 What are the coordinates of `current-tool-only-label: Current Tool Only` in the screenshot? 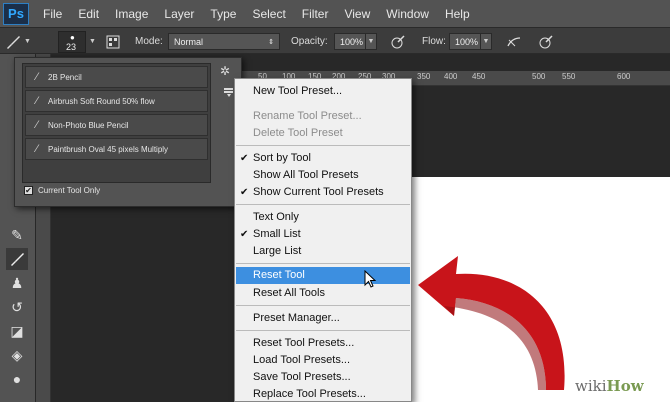 It's located at (69, 190).